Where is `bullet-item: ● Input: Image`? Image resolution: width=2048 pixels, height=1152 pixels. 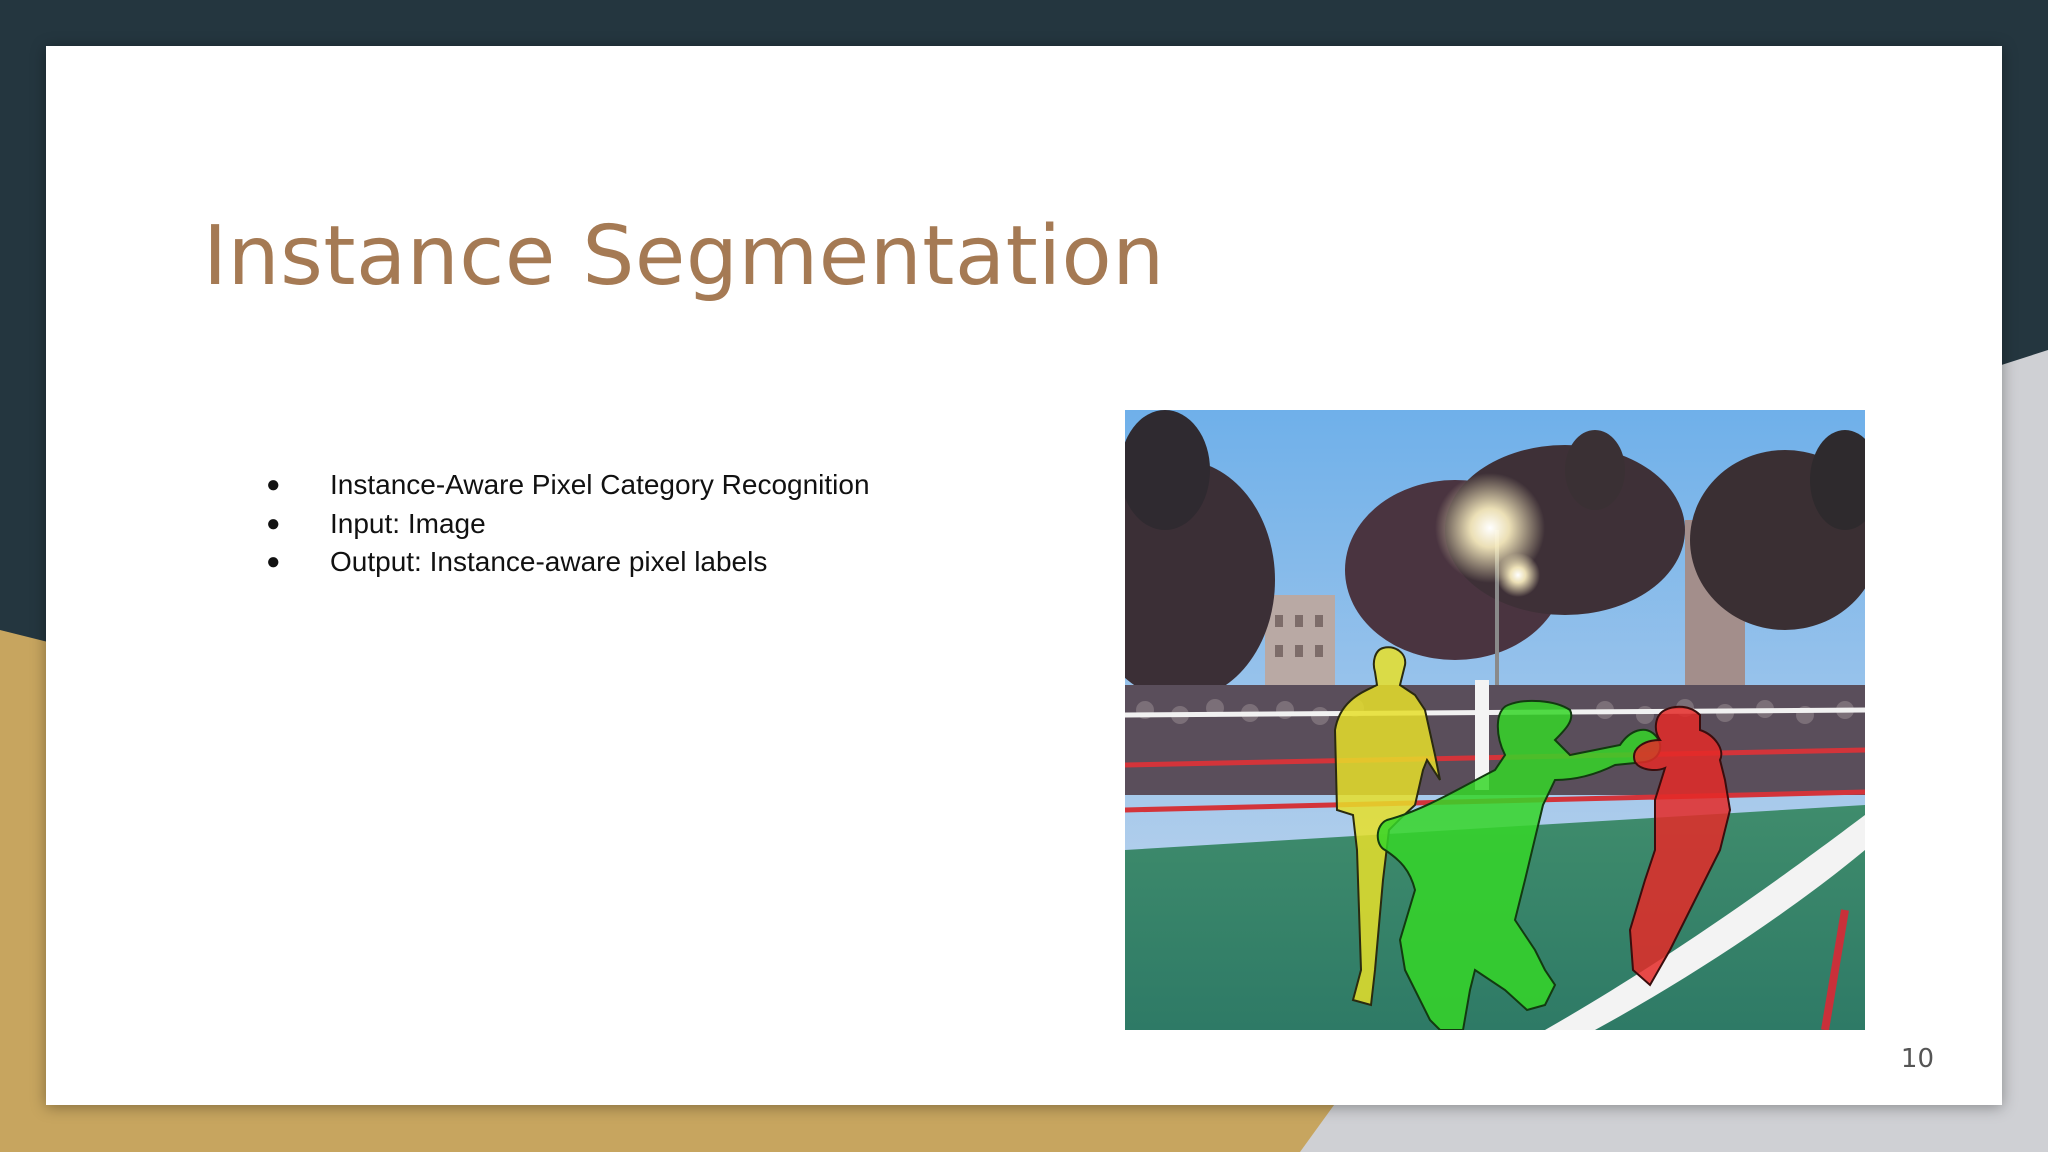
bullet-item: ● Input: Image is located at coordinates (626, 524).